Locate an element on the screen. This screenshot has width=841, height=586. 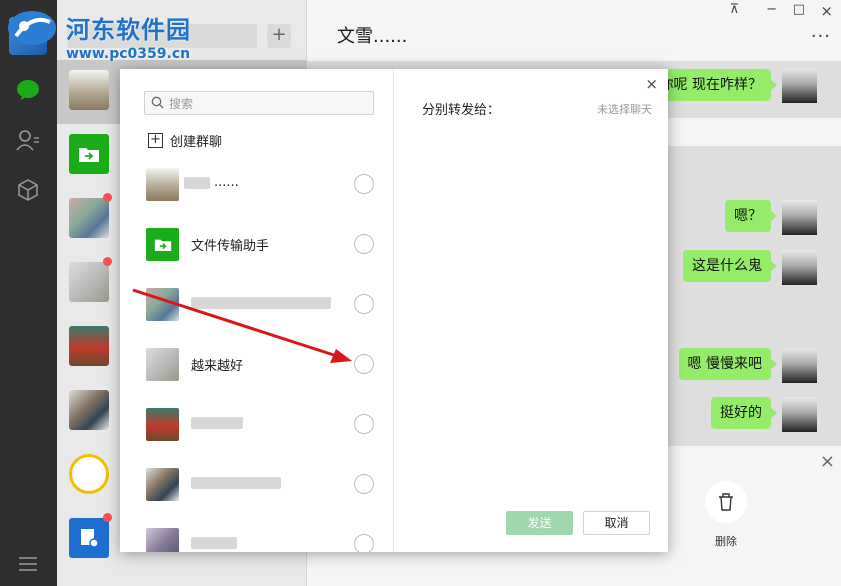
watermark-url: www.pc0359.cn is located at coordinates (128, 54).